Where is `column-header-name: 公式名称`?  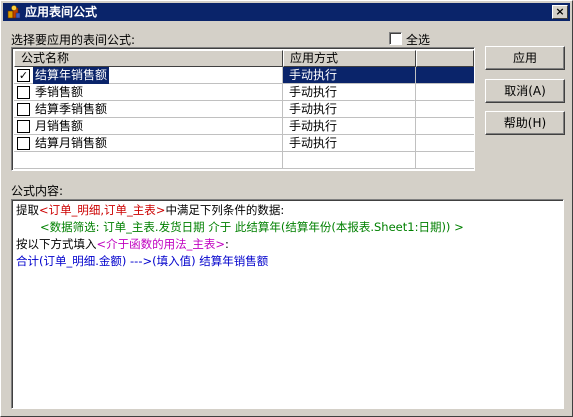
column-header-name: 公式名称 is located at coordinates (148, 58).